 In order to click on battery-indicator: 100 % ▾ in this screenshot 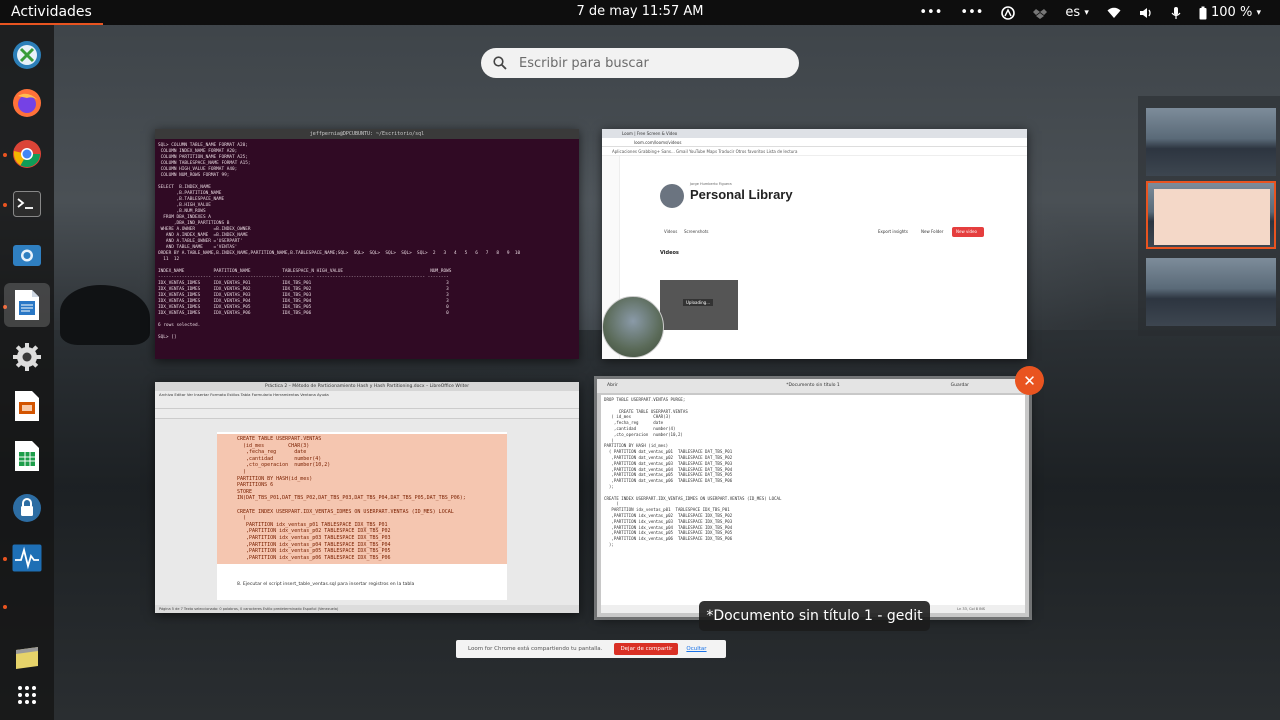, I will do `click(1230, 12)`.